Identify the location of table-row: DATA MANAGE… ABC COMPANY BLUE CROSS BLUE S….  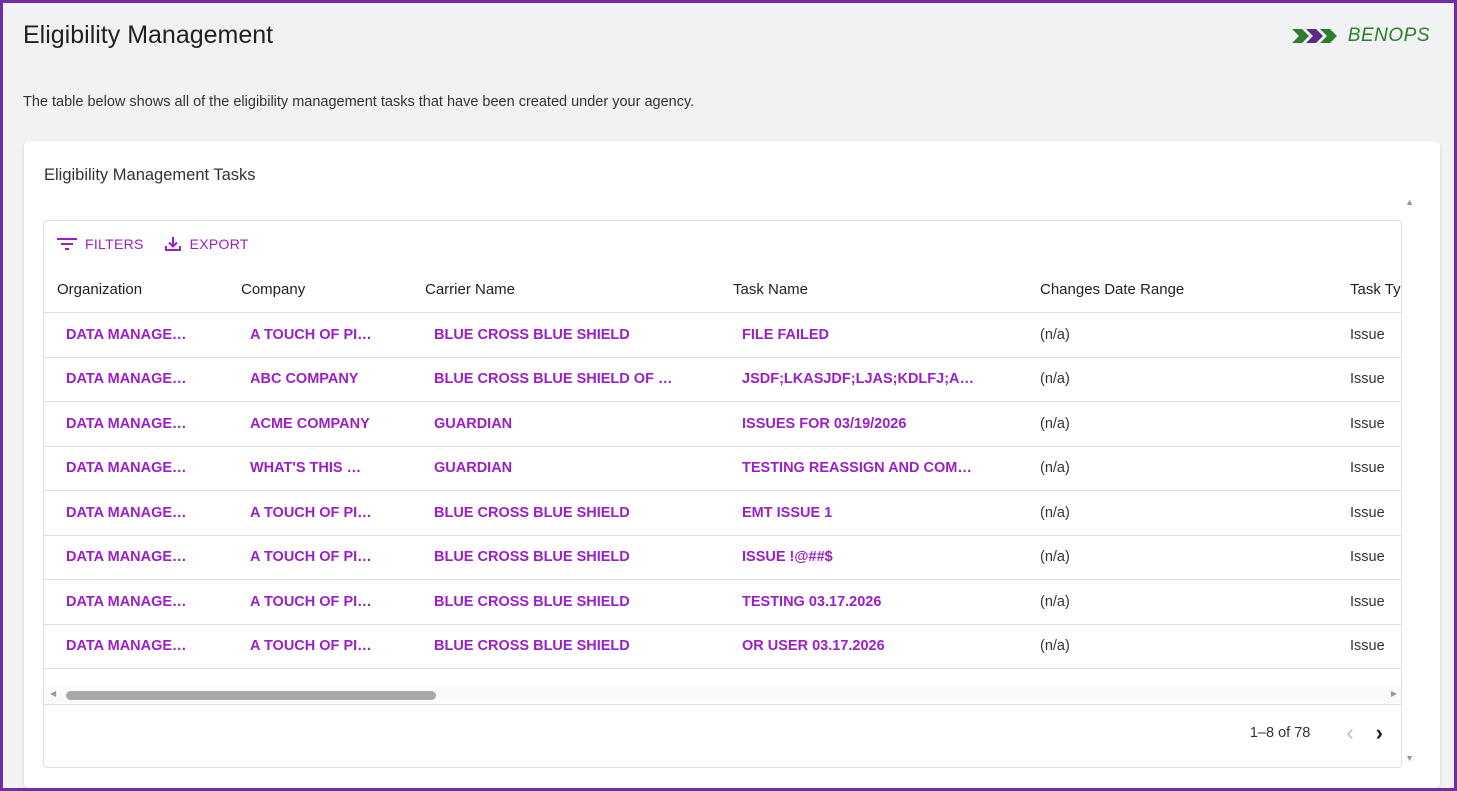
(722, 380).